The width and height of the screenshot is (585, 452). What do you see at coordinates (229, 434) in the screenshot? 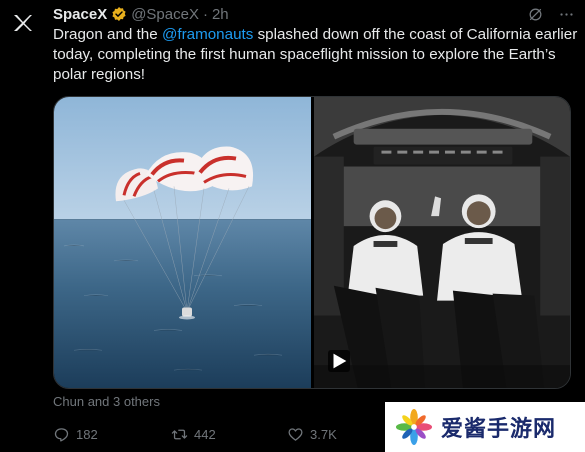
I see `repost-button: 442` at bounding box center [229, 434].